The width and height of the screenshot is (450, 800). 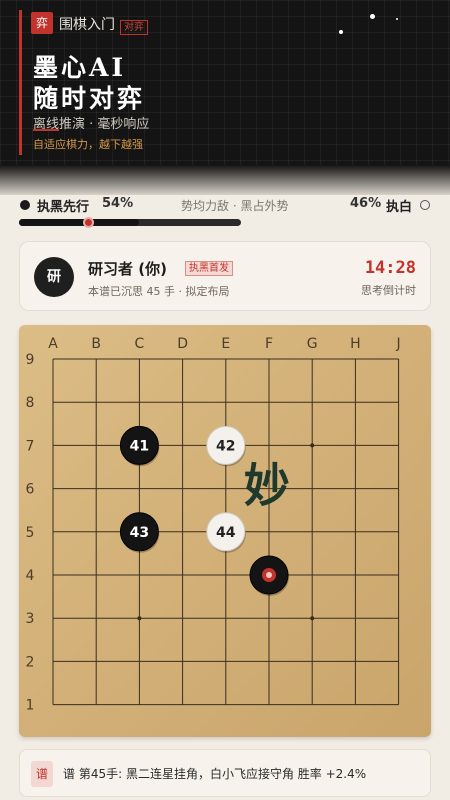 What do you see at coordinates (269, 344) in the screenshot?
I see `column-label: F` at bounding box center [269, 344].